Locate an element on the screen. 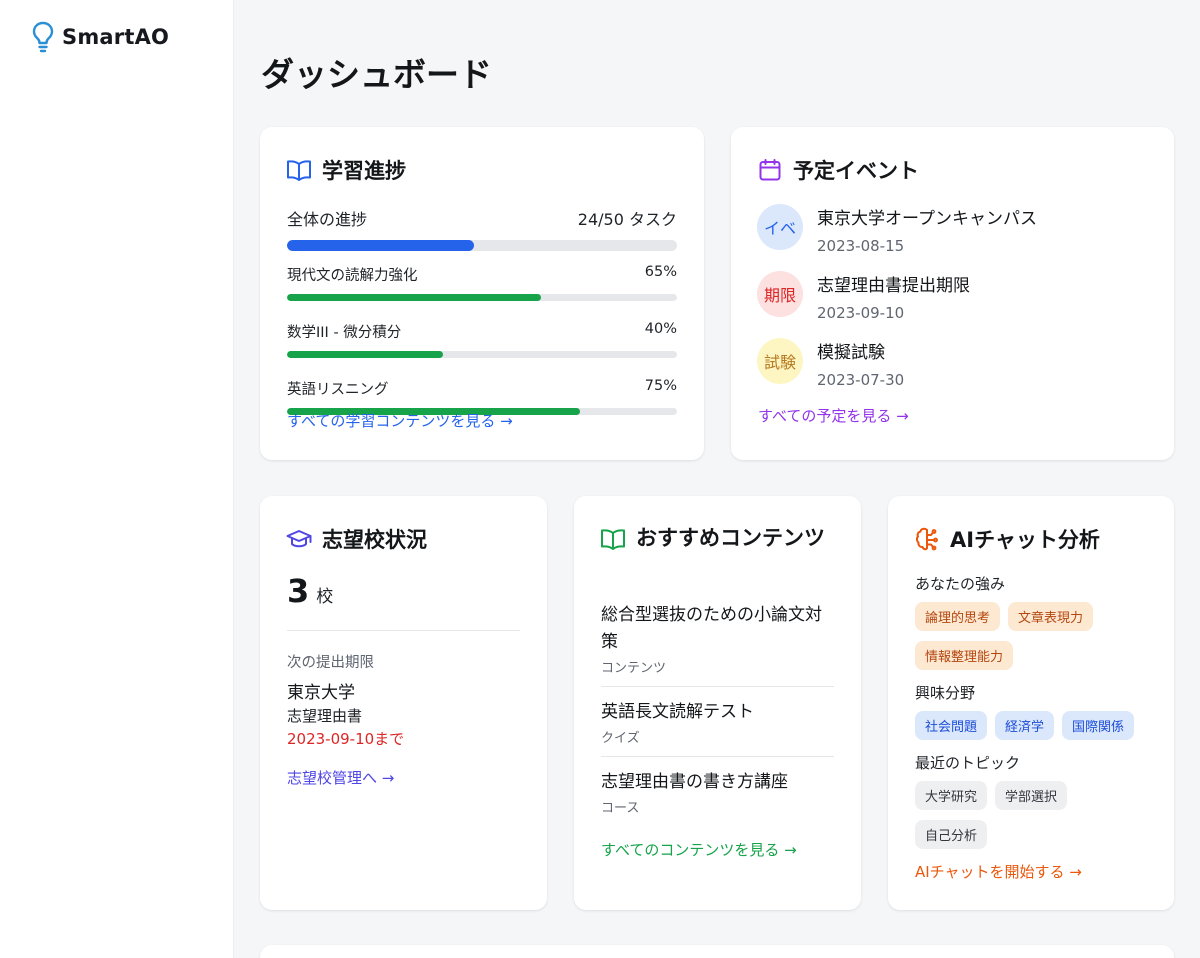  calendar-icon is located at coordinates (770, 170).